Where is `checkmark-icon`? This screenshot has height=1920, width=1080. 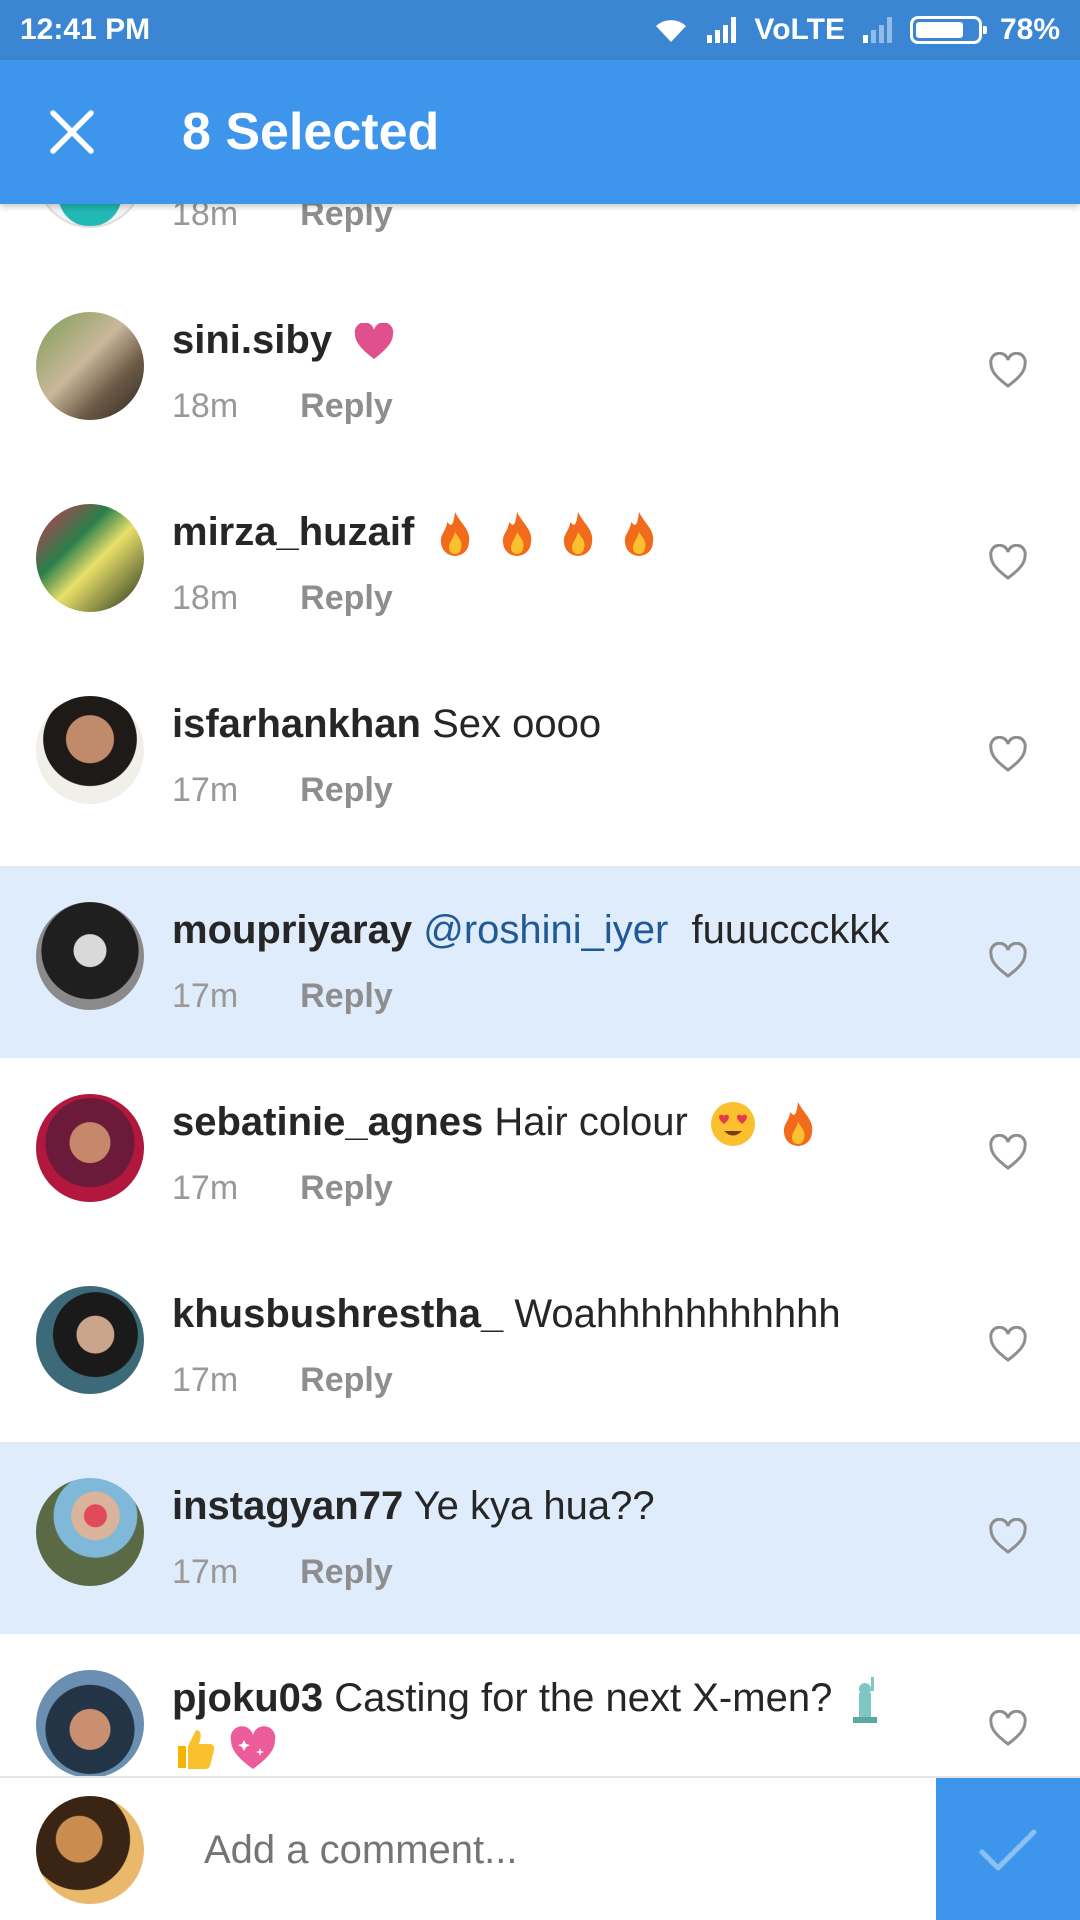
checkmark-icon is located at coordinates (1008, 1850).